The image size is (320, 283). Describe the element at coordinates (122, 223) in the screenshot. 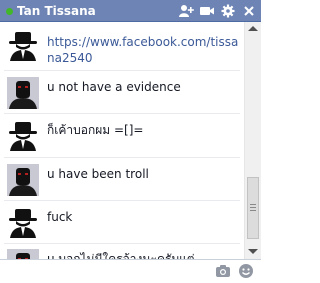

I see `message-item: fuck` at that location.